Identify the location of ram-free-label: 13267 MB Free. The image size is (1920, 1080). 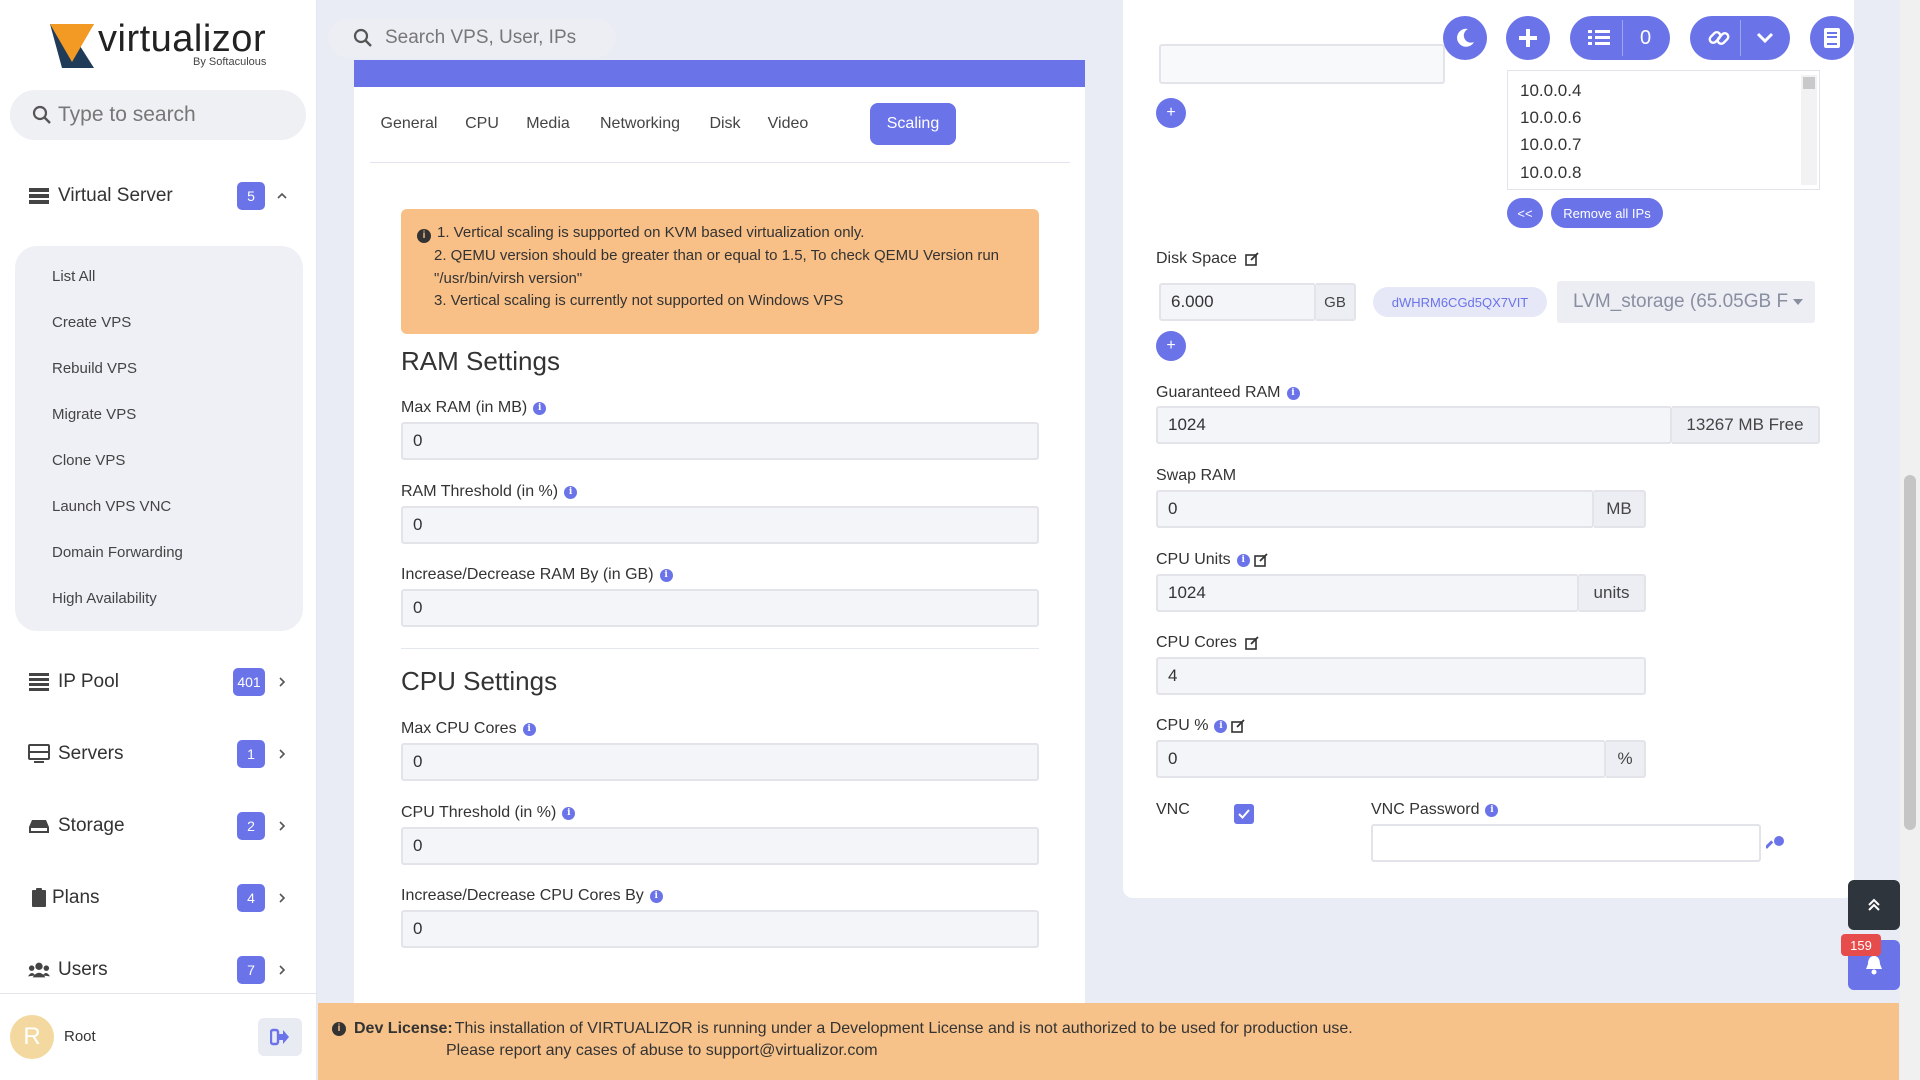
(1746, 425).